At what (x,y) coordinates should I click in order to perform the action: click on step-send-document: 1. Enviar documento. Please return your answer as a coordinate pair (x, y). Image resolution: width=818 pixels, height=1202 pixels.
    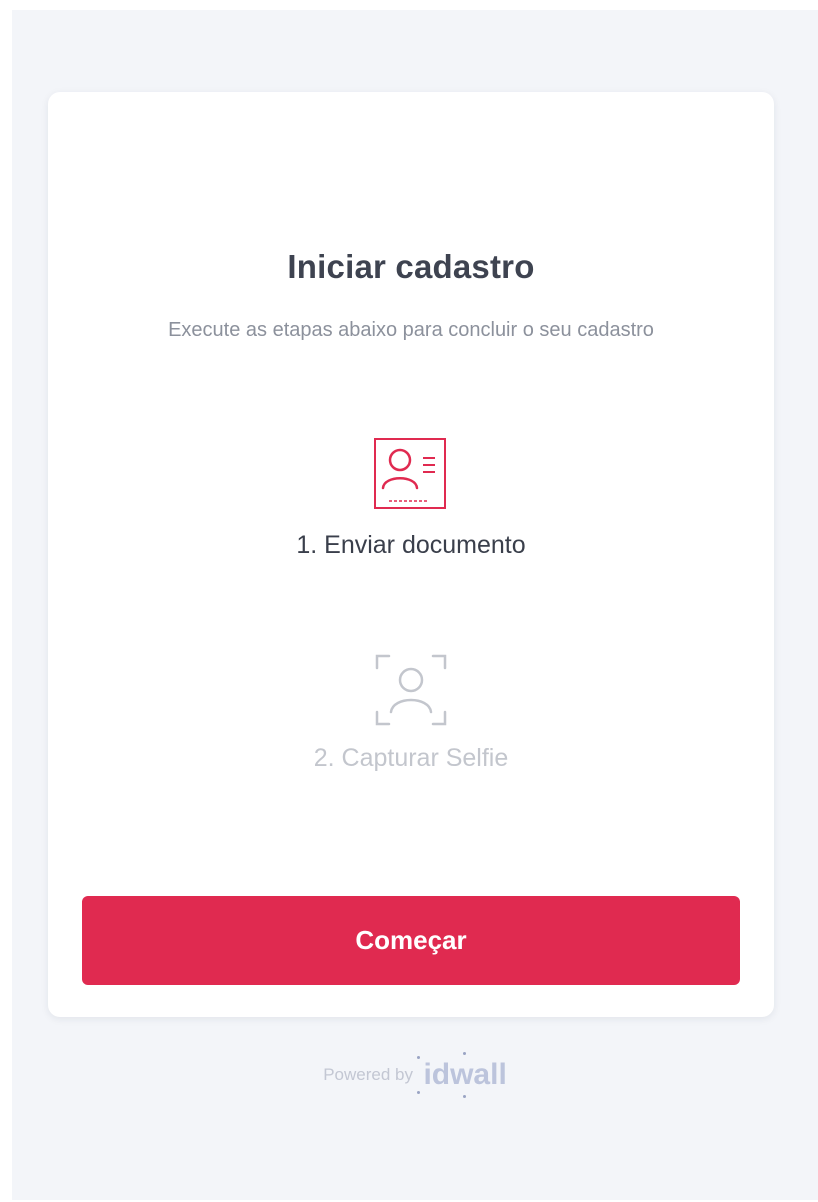
    Looking at the image, I should click on (411, 498).